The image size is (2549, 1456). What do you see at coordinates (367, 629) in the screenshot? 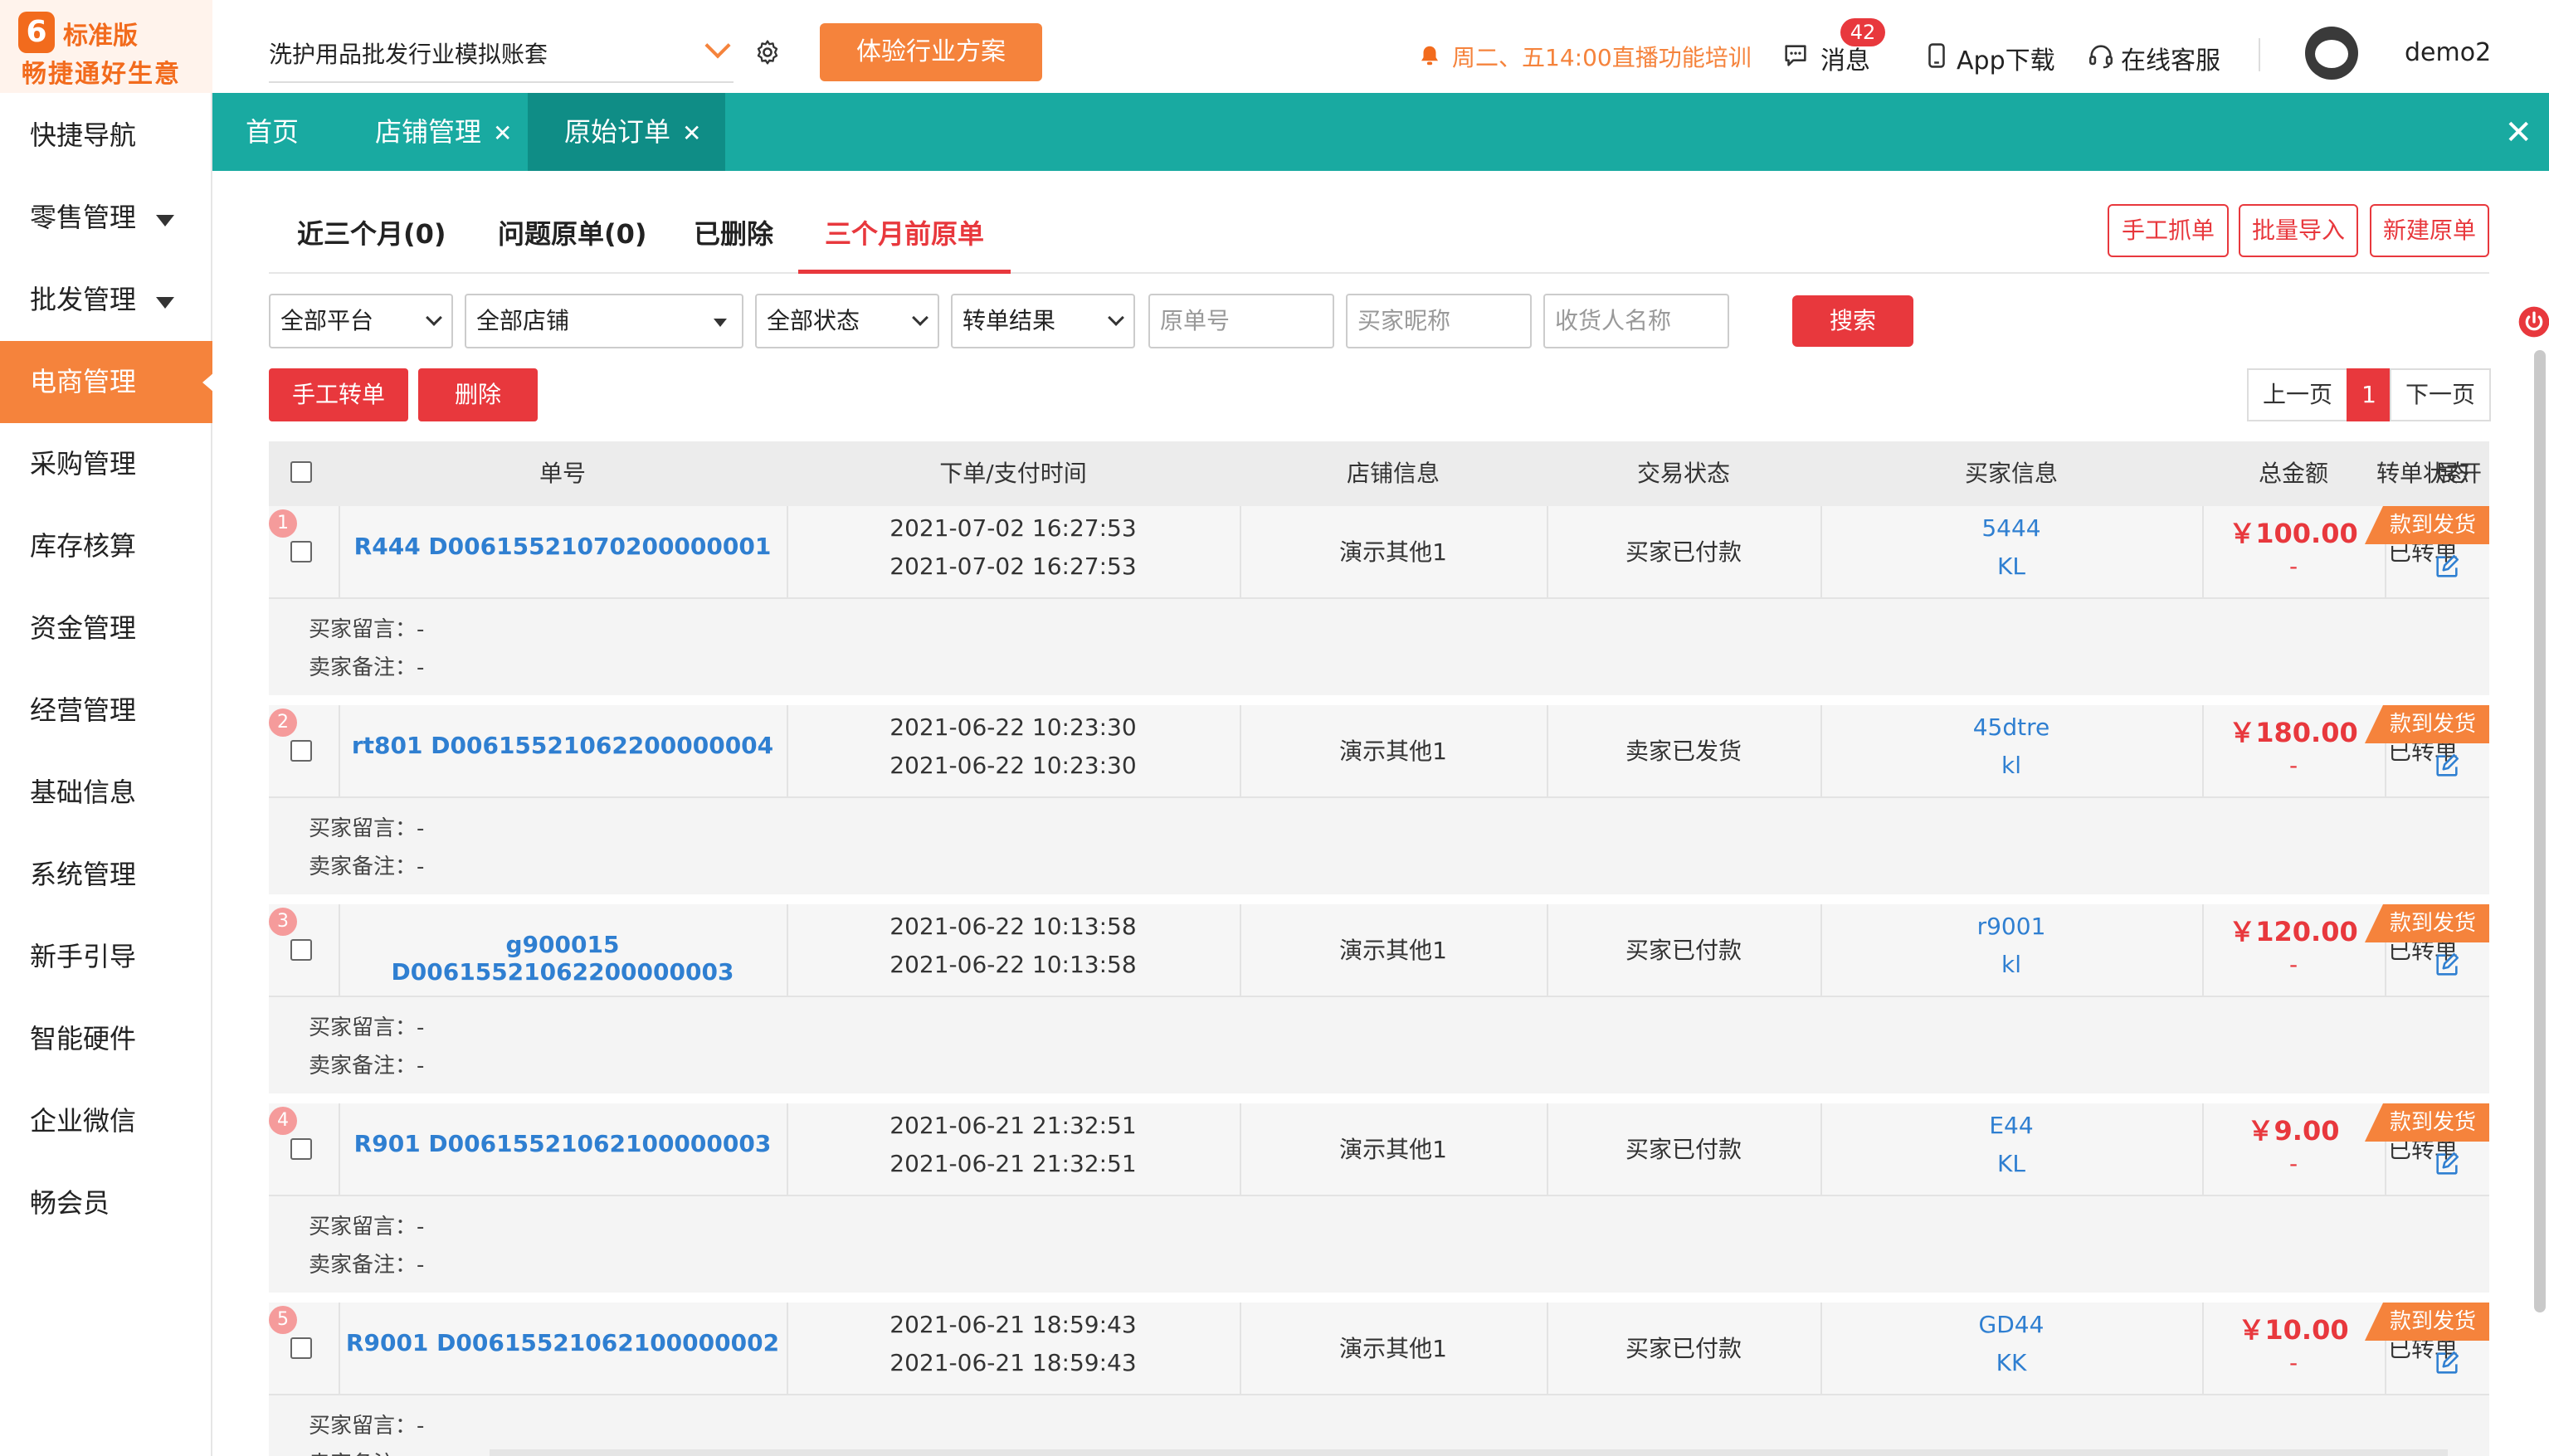
I see `buyer-message: 买家留言：-` at bounding box center [367, 629].